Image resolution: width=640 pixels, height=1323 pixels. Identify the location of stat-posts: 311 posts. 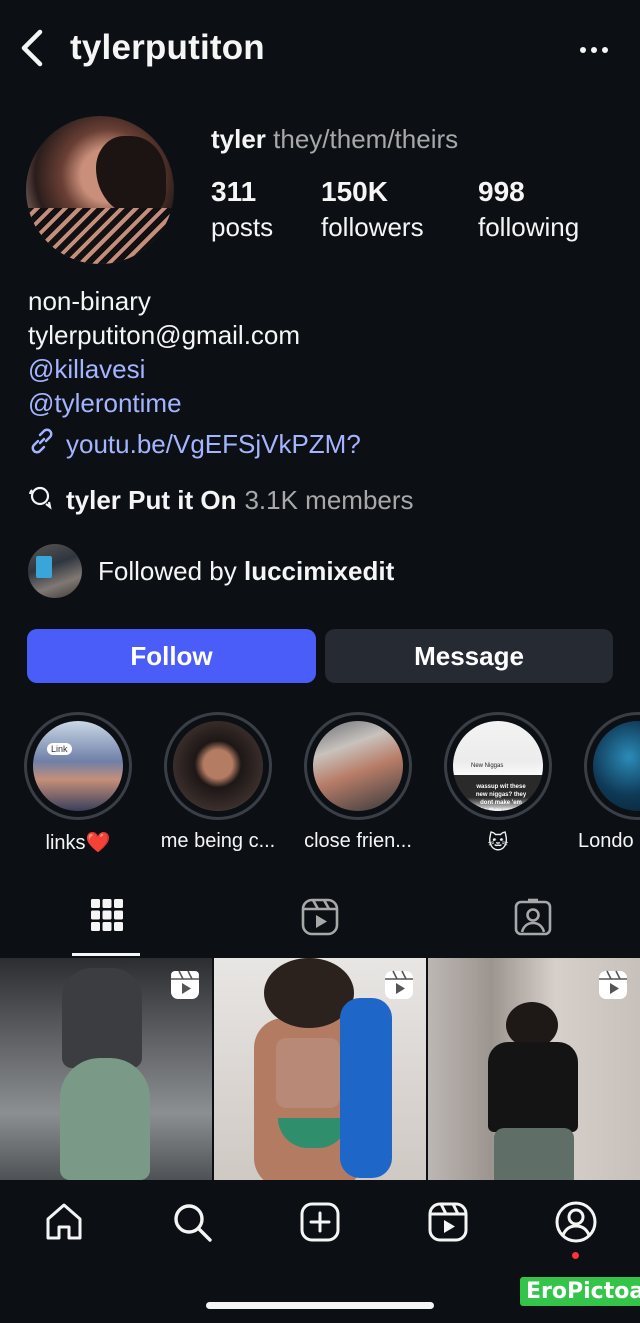
(242, 209).